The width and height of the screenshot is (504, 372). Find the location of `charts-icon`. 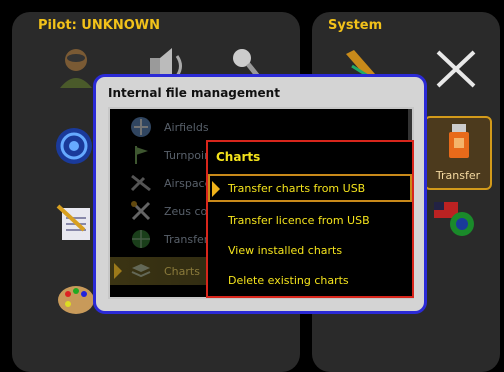

charts-icon is located at coordinates (141, 271).